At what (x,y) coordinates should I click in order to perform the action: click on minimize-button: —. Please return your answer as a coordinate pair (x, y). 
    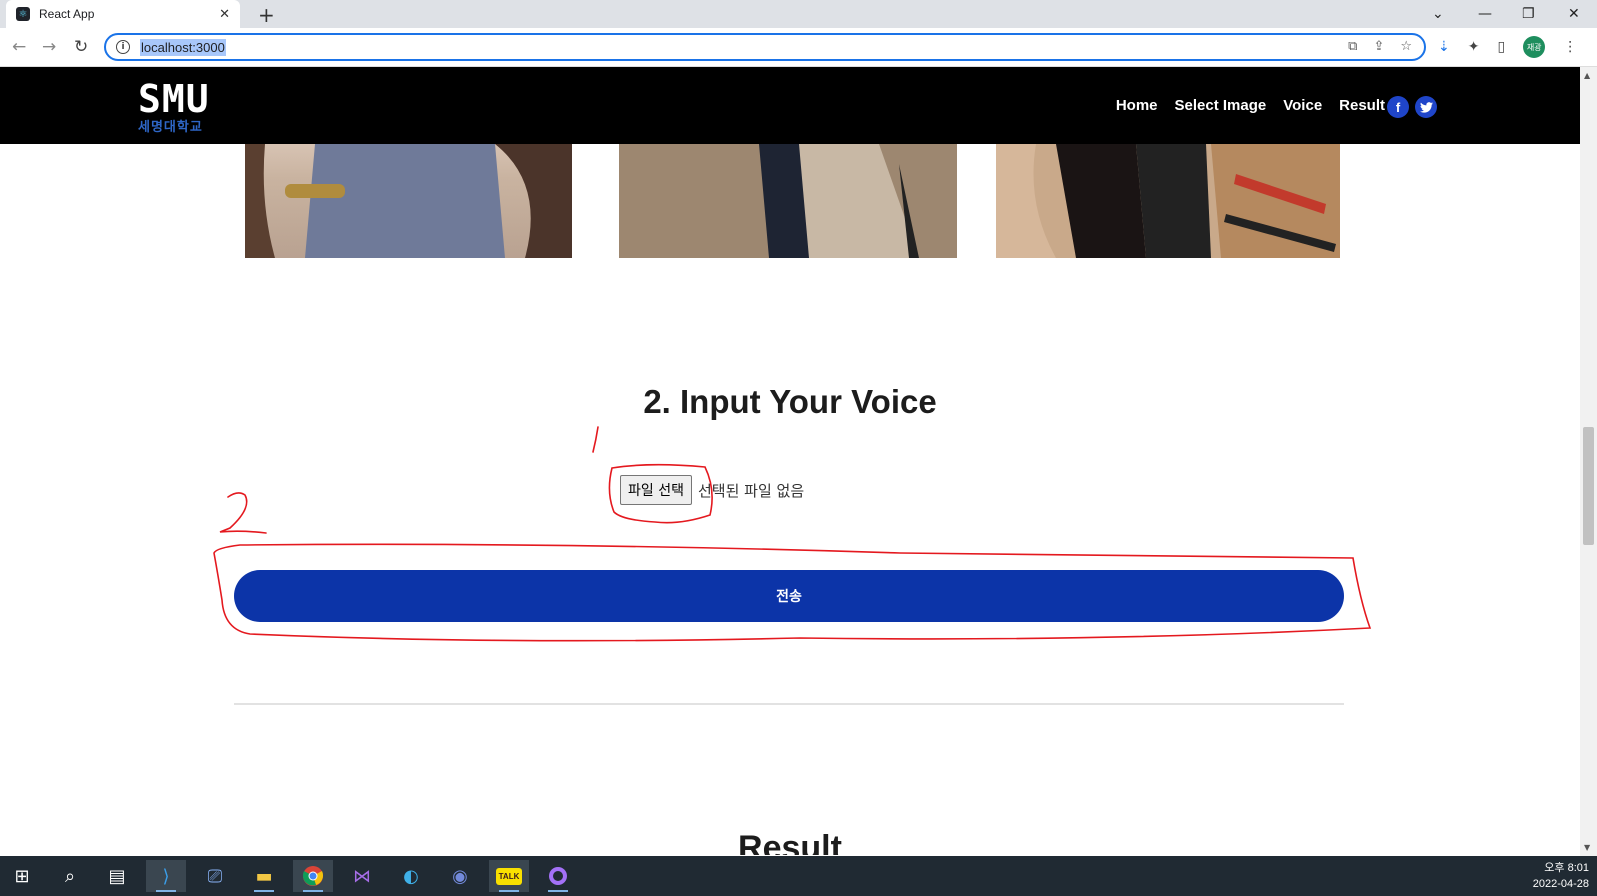
    Looking at the image, I should click on (1485, 14).